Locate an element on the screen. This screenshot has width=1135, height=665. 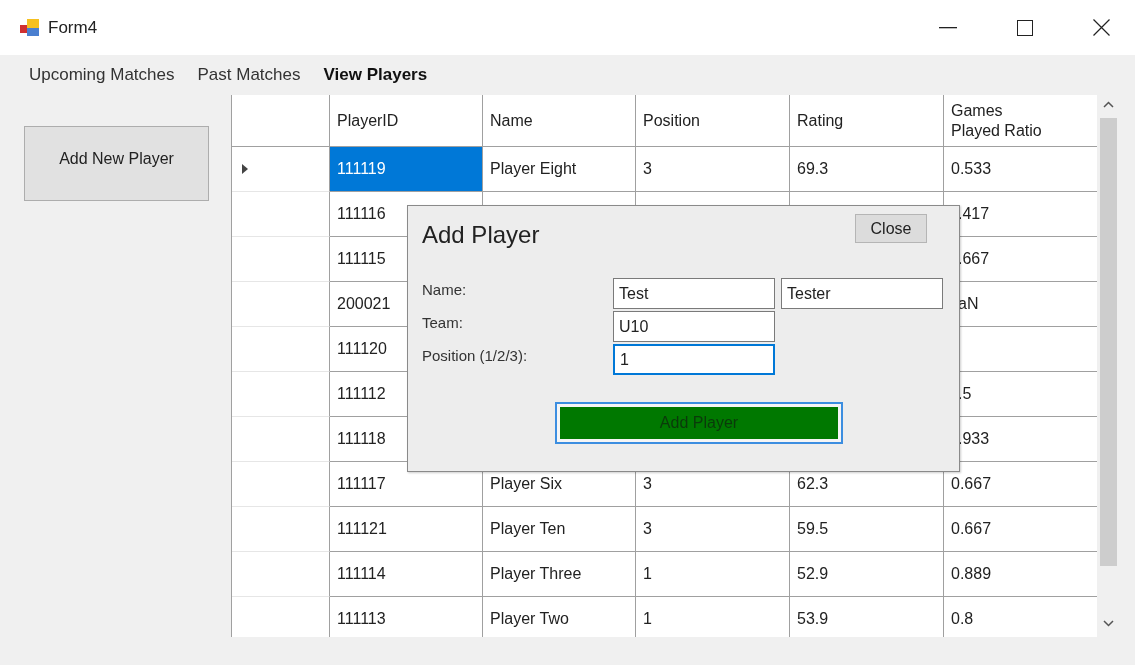
close-button: Close is located at coordinates (891, 228).